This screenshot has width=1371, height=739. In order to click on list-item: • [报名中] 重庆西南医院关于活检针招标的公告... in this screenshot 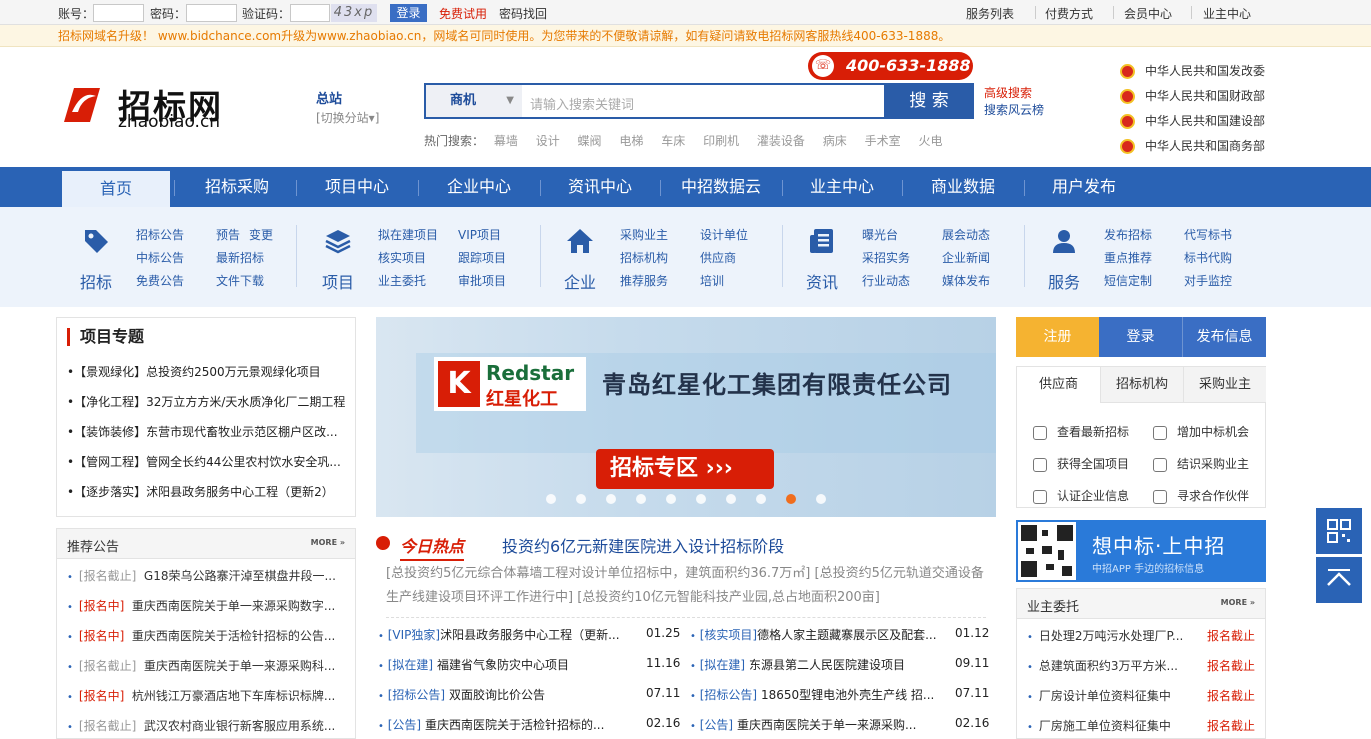, I will do `click(201, 635)`.